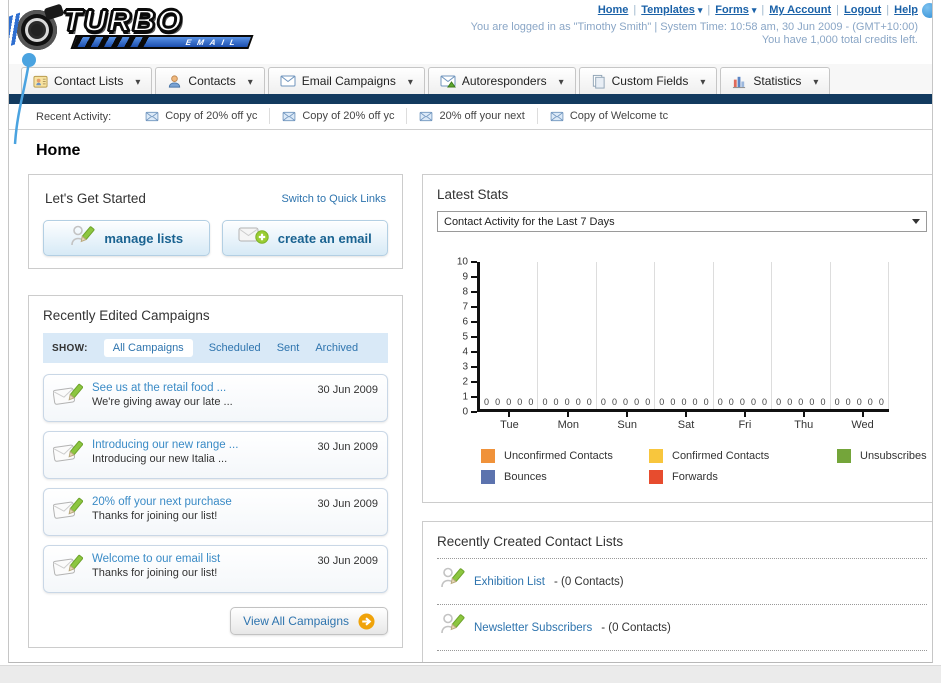  I want to click on campaign-date: 30 Jun 2009, so click(347, 447).